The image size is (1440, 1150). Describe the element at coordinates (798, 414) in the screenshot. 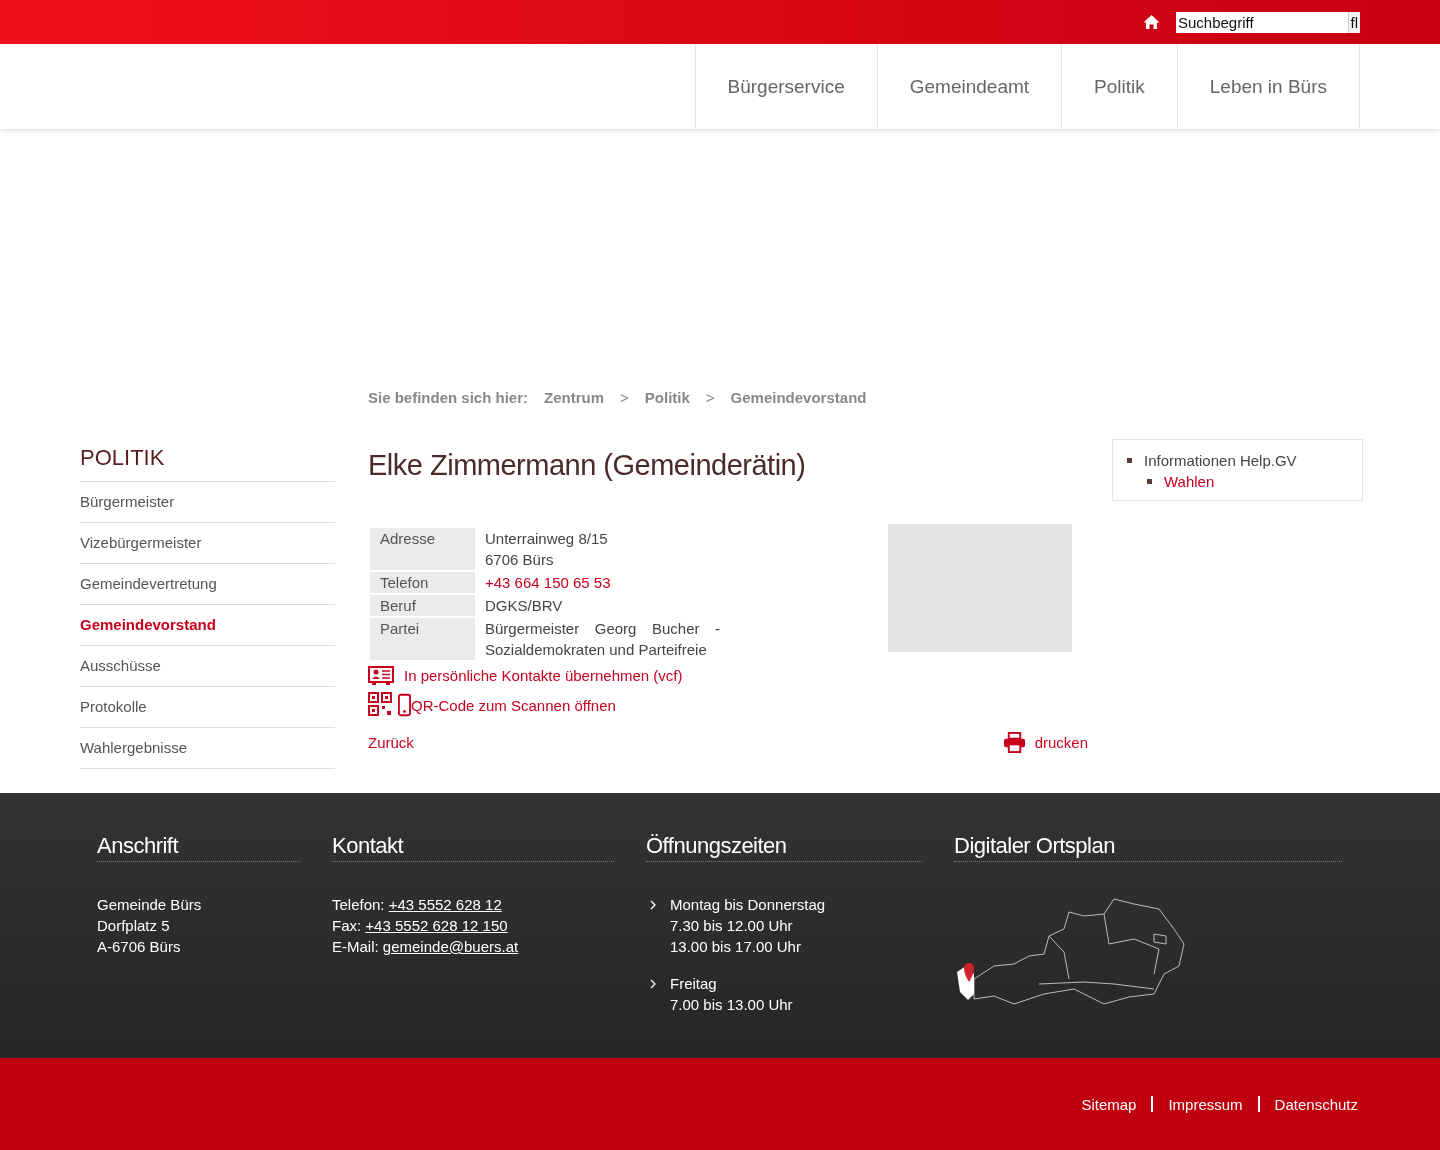

I see `breadcrumb-link: Gemeindevorstand` at that location.